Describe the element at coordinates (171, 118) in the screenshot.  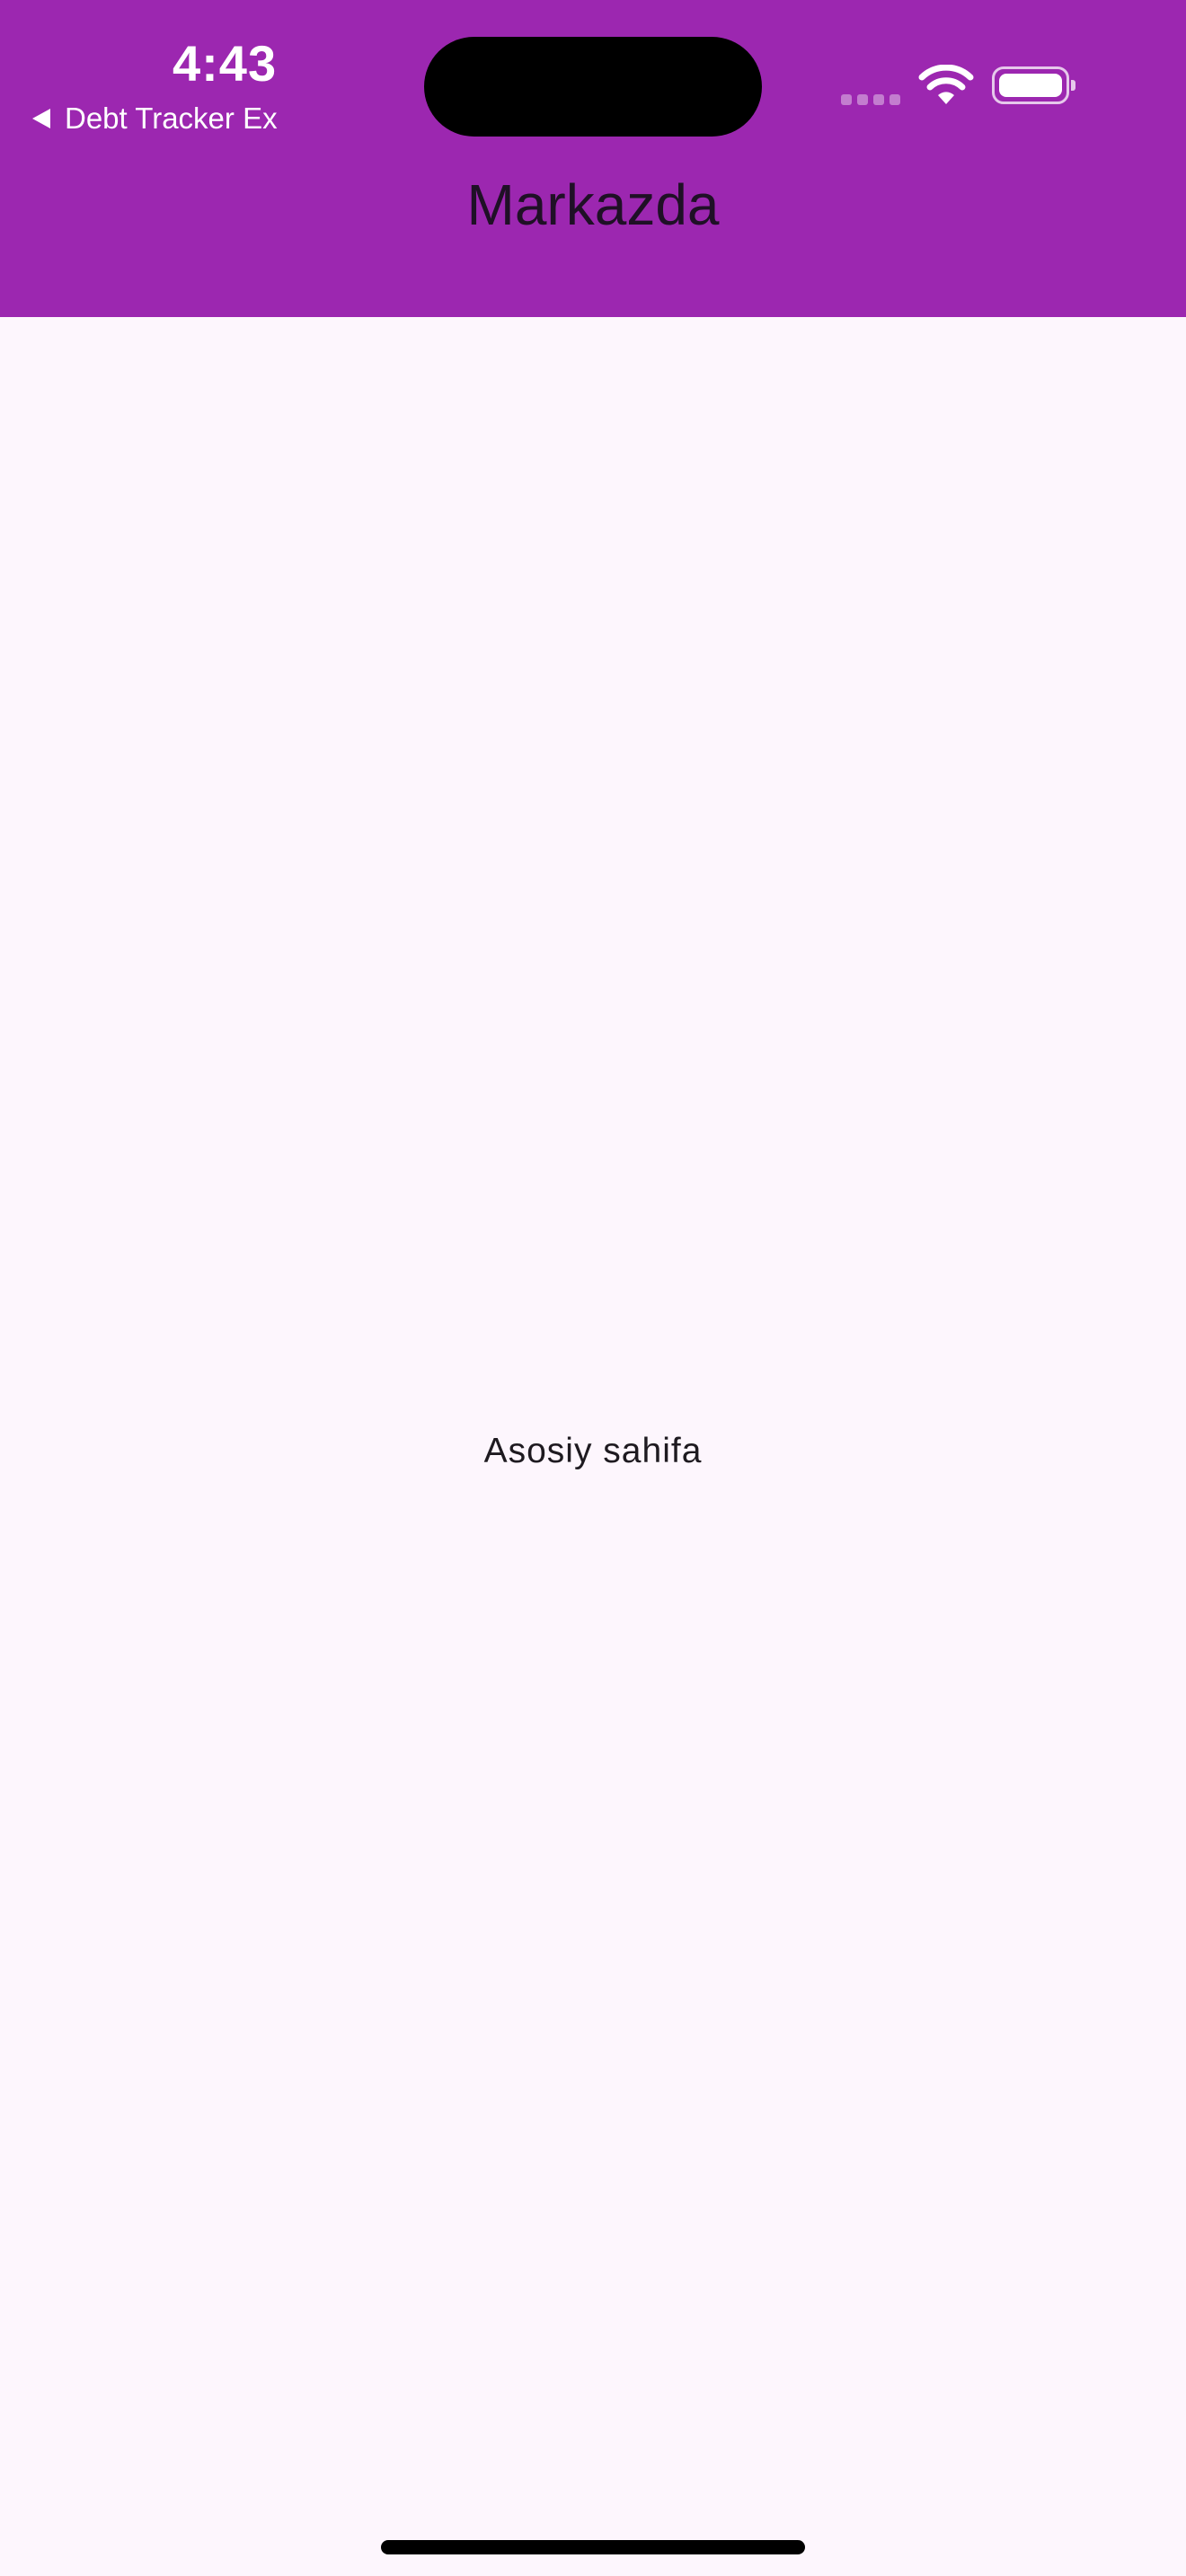
I see `back-app-label: Debt Tracker Ex` at that location.